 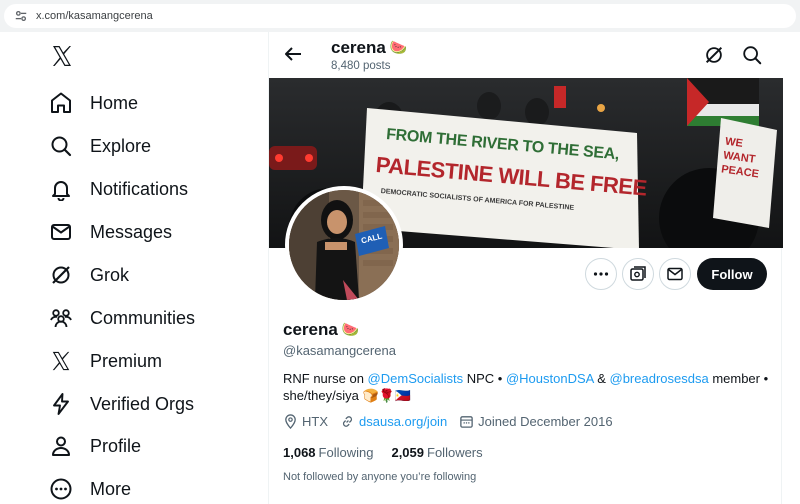 I want to click on grok-analyze-button, so click(x=638, y=274).